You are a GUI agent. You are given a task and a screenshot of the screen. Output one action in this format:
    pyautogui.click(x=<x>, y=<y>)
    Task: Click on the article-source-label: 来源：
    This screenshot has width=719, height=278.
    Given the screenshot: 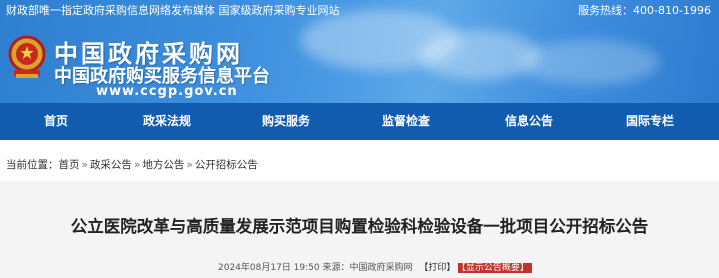 What is the action you would take?
    pyautogui.click(x=336, y=268)
    